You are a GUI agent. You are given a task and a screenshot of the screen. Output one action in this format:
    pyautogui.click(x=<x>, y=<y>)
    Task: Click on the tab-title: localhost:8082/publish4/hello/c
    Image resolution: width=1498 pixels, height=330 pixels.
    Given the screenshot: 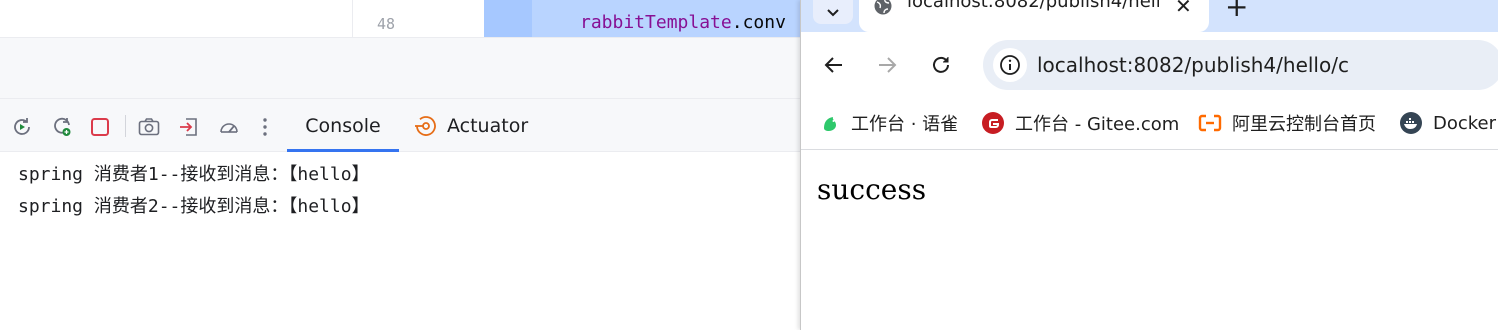 What is the action you would take?
    pyautogui.click(x=1033, y=6)
    